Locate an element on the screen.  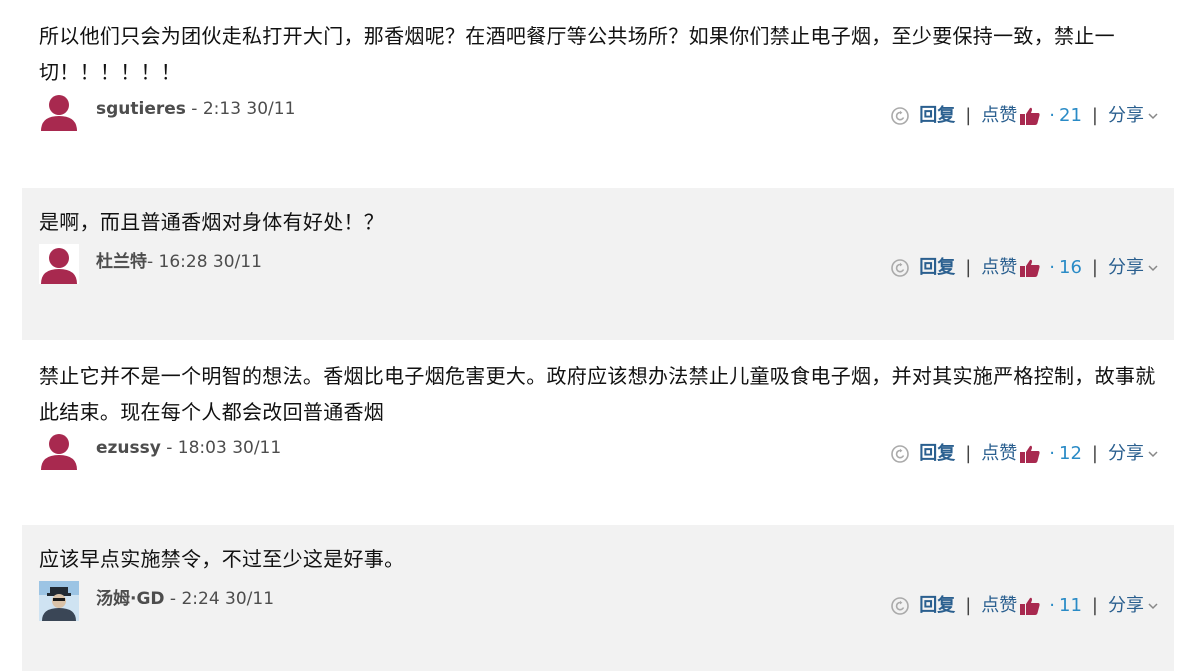
like-count: 16 is located at coordinates (1070, 267).